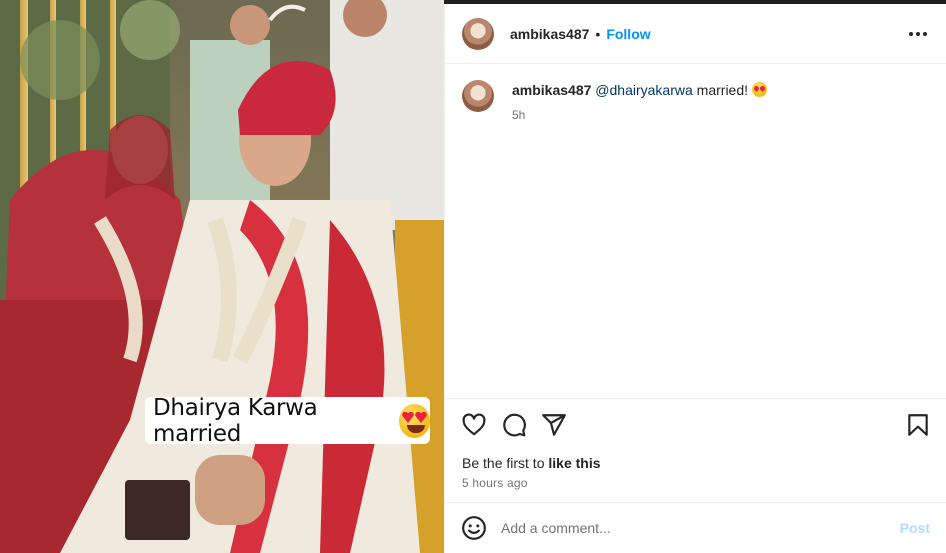 This screenshot has width=946, height=553. I want to click on add-comment-bar: Post, so click(695, 528).